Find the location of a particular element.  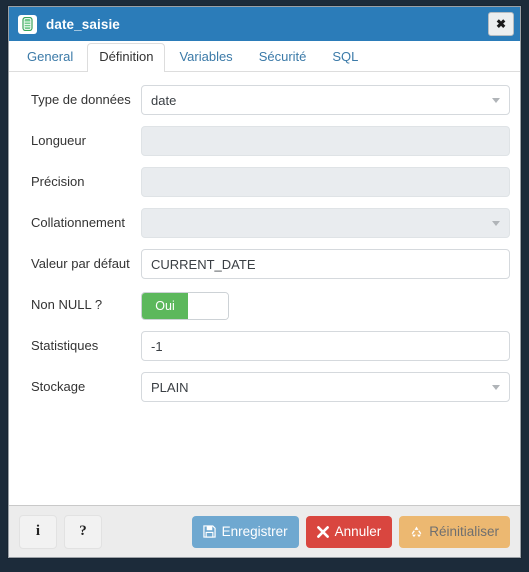

cancel-button-label: Annuler is located at coordinates (358, 531).